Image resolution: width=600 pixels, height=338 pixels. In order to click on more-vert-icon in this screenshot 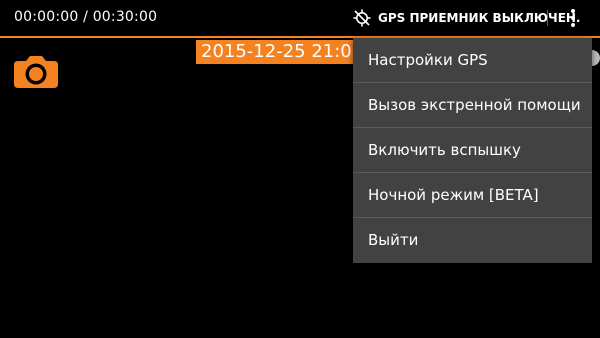, I will do `click(573, 18)`.